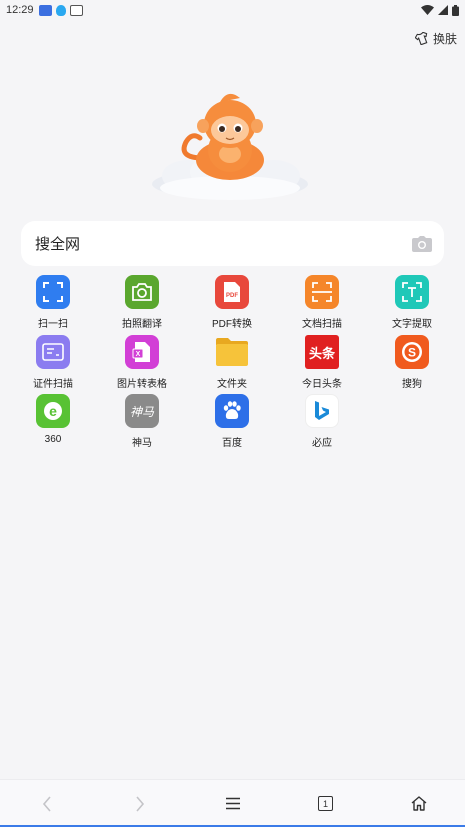  I want to click on shortcut-id-scan: 证件扫描, so click(53, 362).